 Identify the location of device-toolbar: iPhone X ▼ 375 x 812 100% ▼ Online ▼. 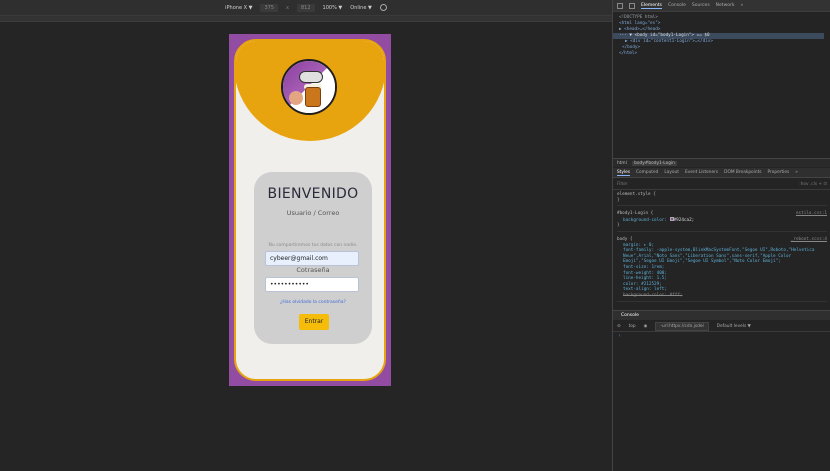
(306, 8).